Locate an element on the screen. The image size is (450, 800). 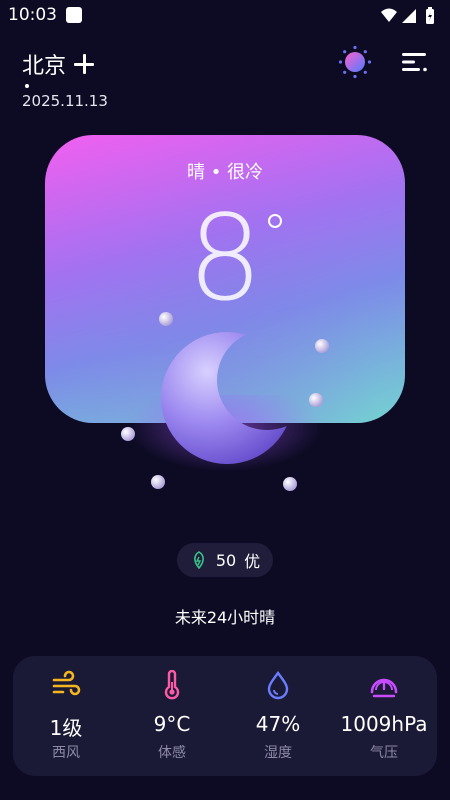
stat-value: 1009hPa is located at coordinates (384, 724).